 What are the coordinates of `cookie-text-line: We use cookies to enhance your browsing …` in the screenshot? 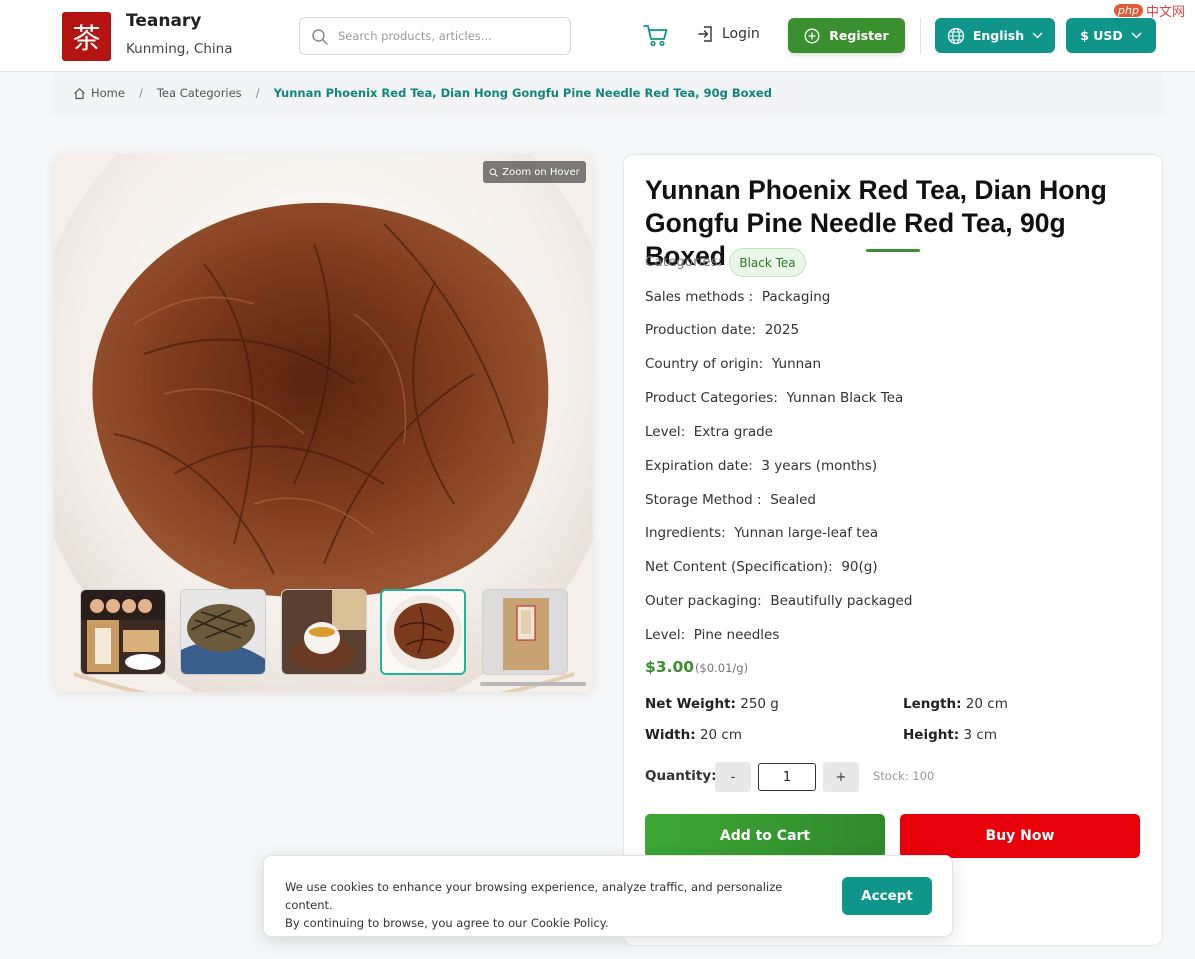 It's located at (534, 896).